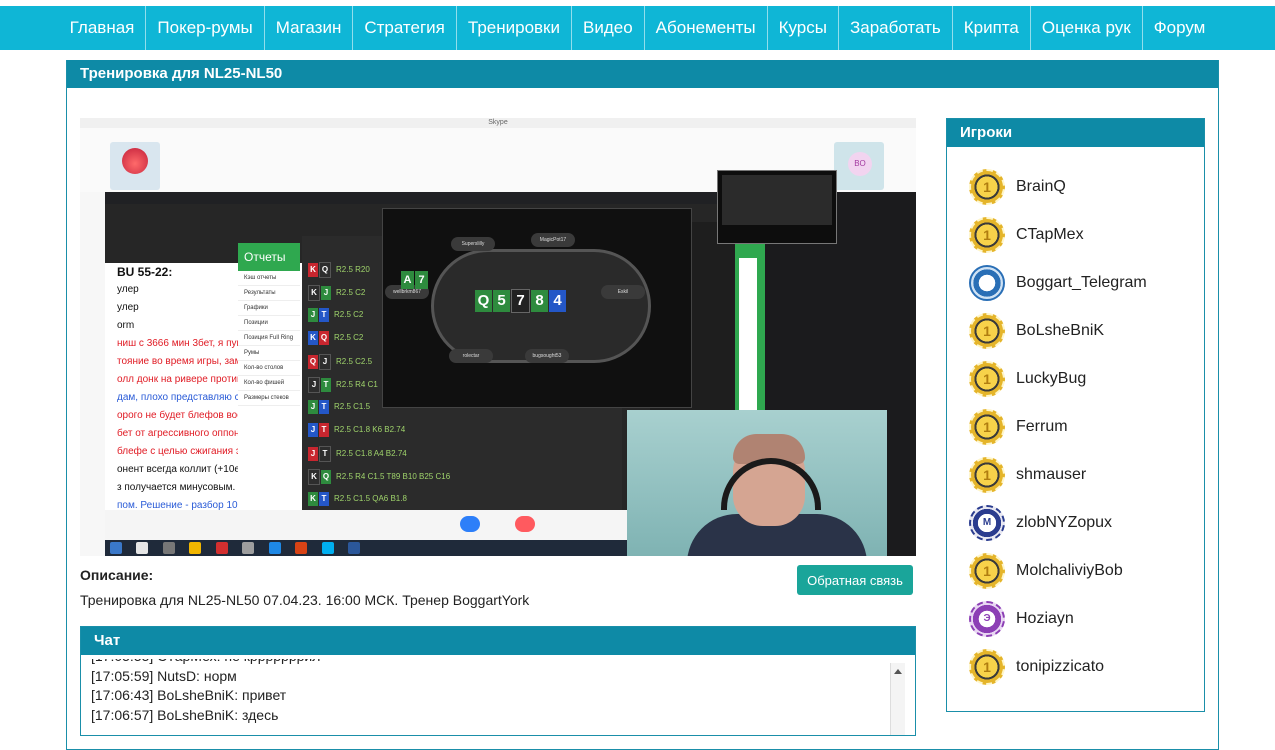 This screenshot has width=1275, height=750. What do you see at coordinates (894, 28) in the screenshot?
I see `nav-item: Заработать` at bounding box center [894, 28].